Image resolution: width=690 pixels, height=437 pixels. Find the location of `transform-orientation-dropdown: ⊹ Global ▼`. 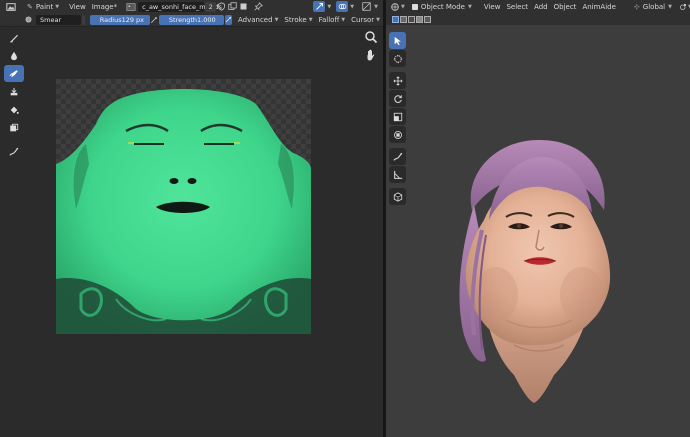

transform-orientation-dropdown: ⊹ Global ▼ is located at coordinates (653, 6).